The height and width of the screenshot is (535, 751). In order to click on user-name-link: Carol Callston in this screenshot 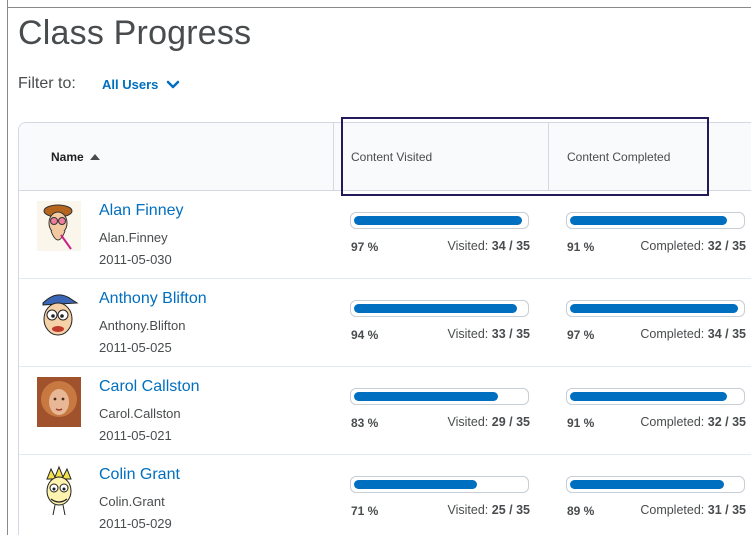, I will do `click(149, 387)`.